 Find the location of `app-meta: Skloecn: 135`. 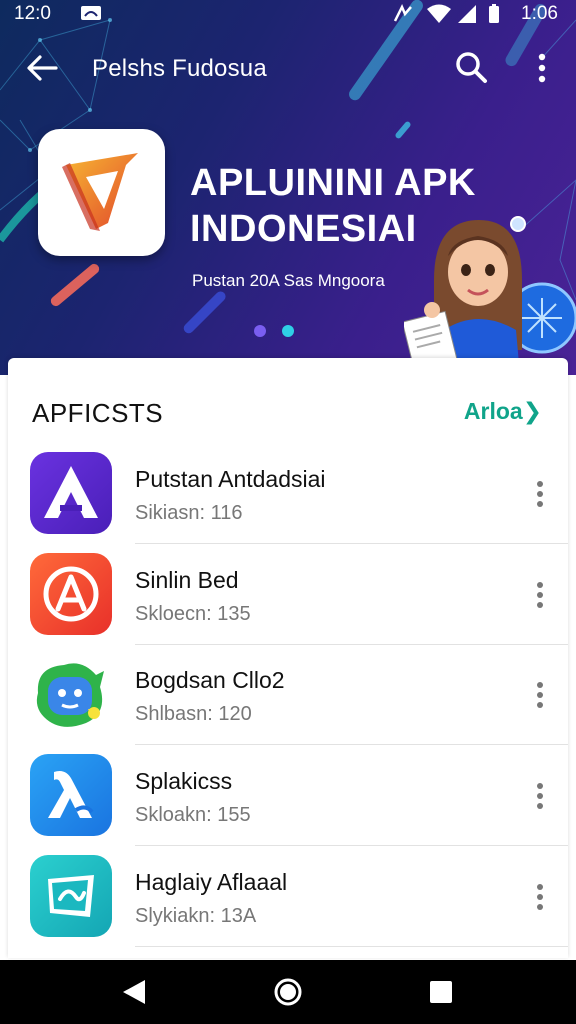

app-meta: Skloecn: 135 is located at coordinates (193, 614).